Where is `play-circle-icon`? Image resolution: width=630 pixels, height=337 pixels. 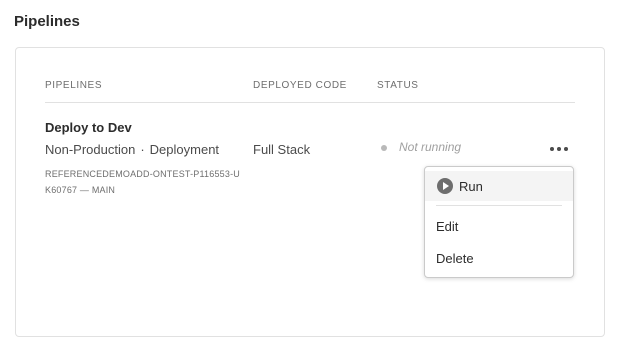
play-circle-icon is located at coordinates (445, 186).